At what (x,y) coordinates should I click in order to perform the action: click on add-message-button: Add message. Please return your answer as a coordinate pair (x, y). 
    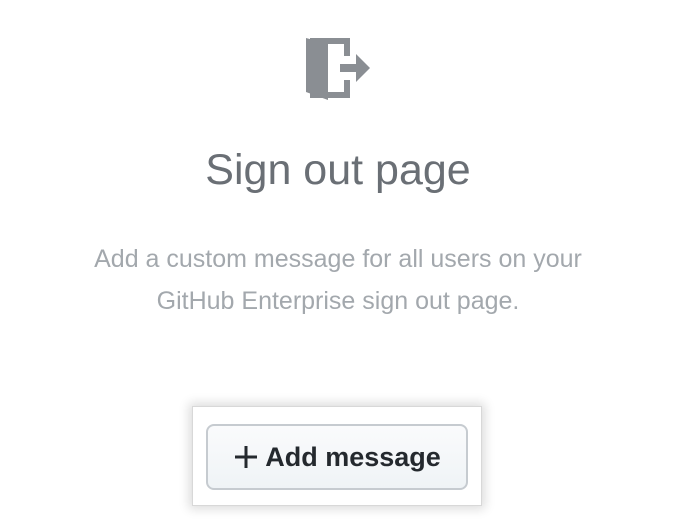
    Looking at the image, I should click on (337, 457).